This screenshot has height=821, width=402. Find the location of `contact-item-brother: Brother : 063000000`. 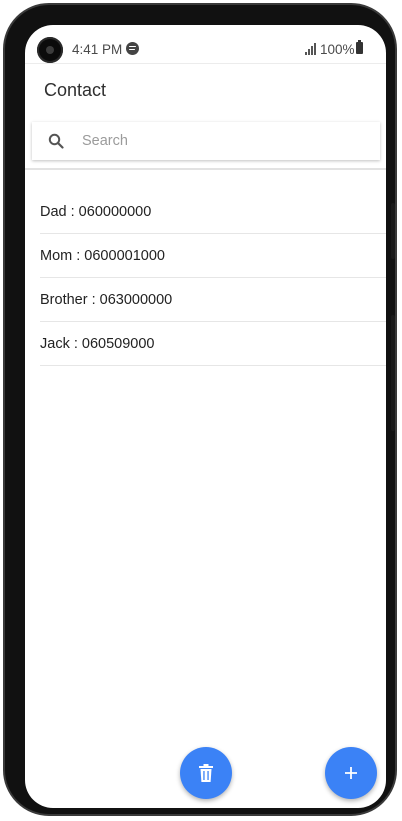

contact-item-brother: Brother : 063000000 is located at coordinates (213, 300).